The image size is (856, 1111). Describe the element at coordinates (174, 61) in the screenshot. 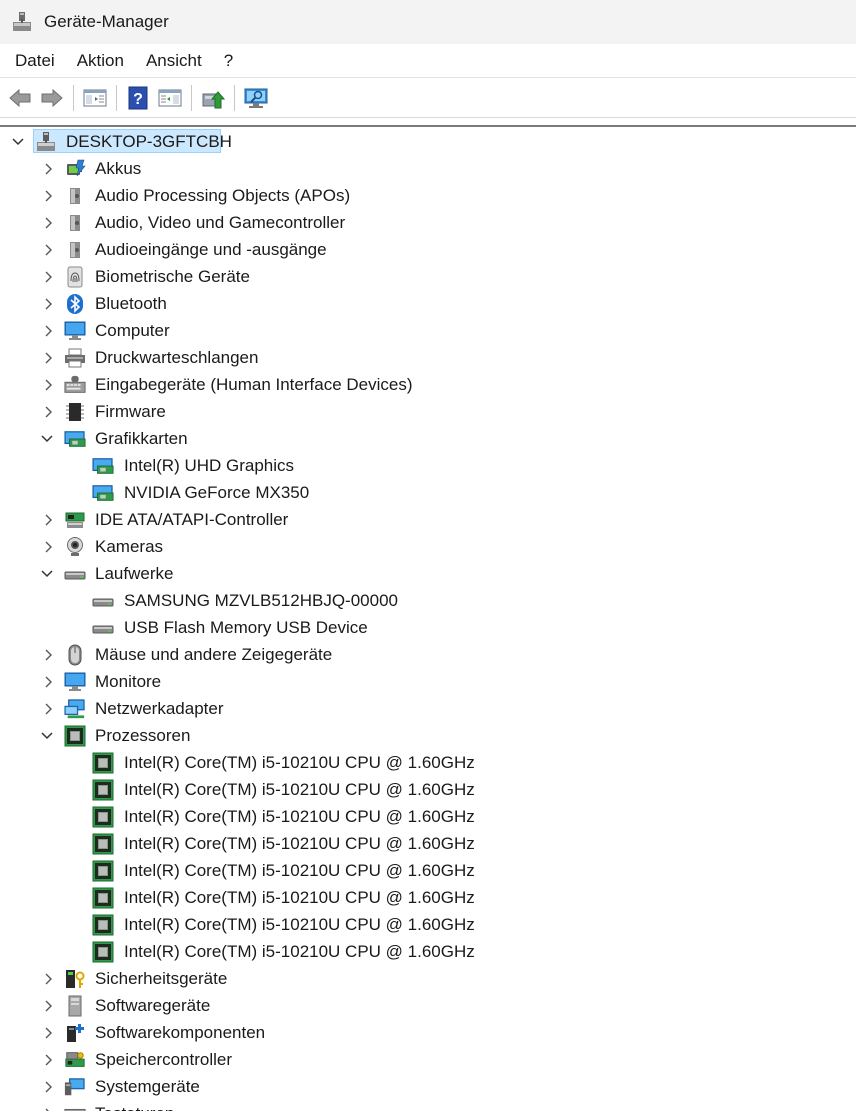

I see `menu-ansicht: Ansicht` at that location.